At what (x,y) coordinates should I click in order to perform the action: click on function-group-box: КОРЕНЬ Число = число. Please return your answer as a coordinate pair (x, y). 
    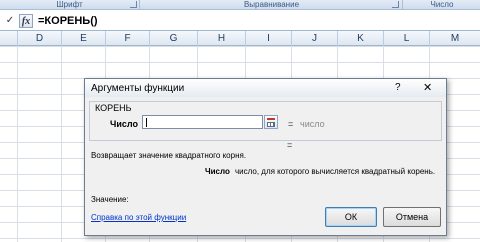
    Looking at the image, I should click on (265, 121).